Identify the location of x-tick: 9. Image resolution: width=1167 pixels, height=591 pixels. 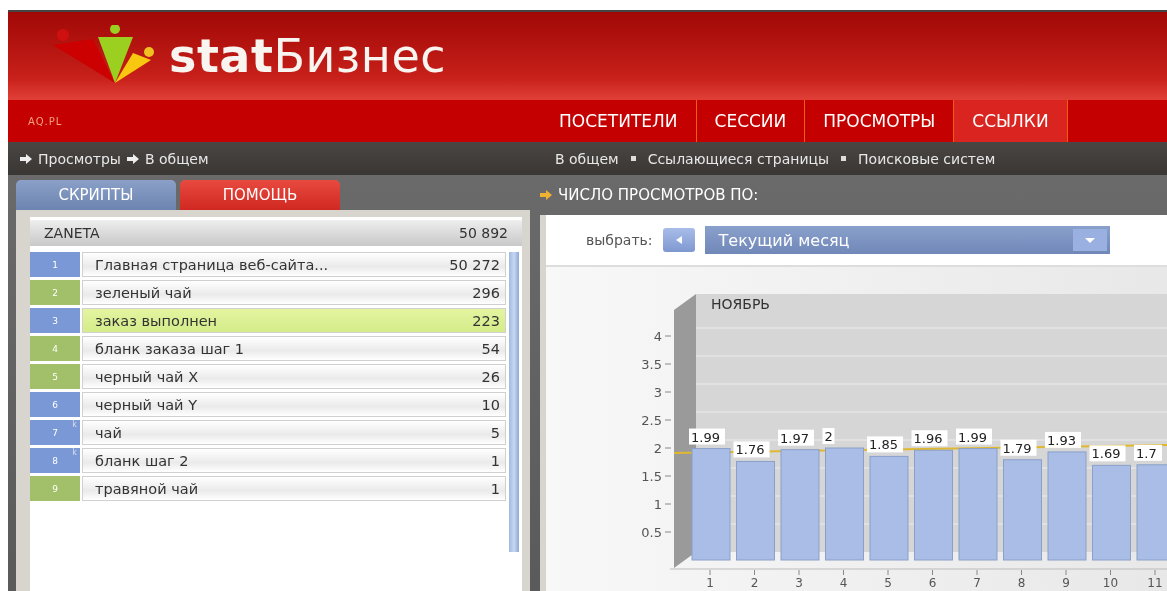
(1066, 578).